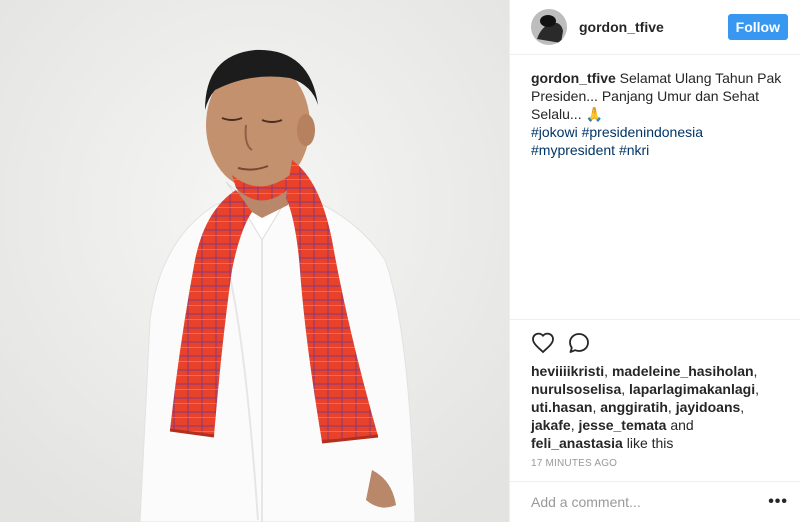  I want to click on liker-link: laparlagimakanlagi, so click(692, 389).